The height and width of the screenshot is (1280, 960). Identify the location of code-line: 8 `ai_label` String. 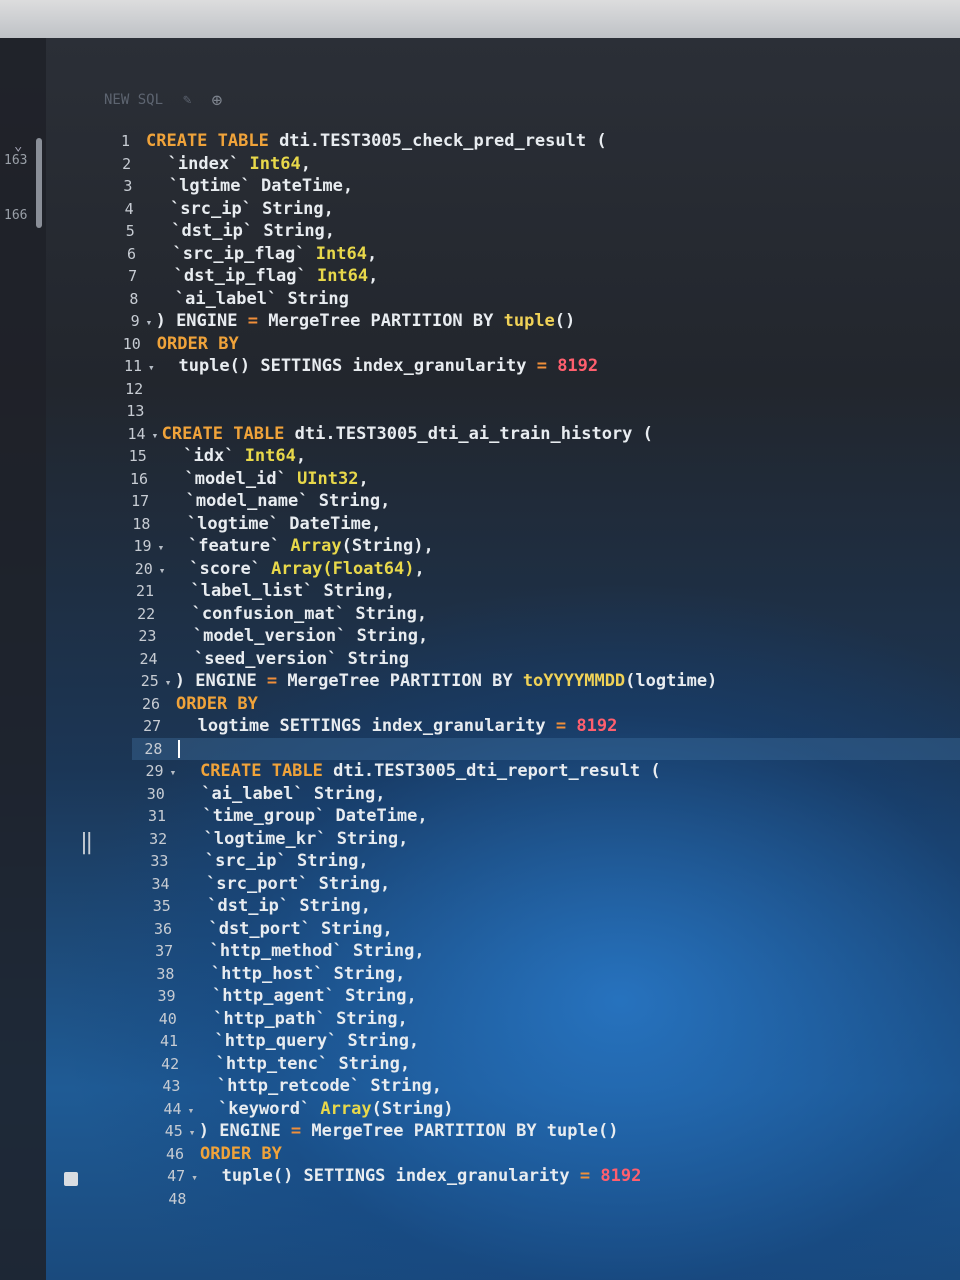
(534, 299).